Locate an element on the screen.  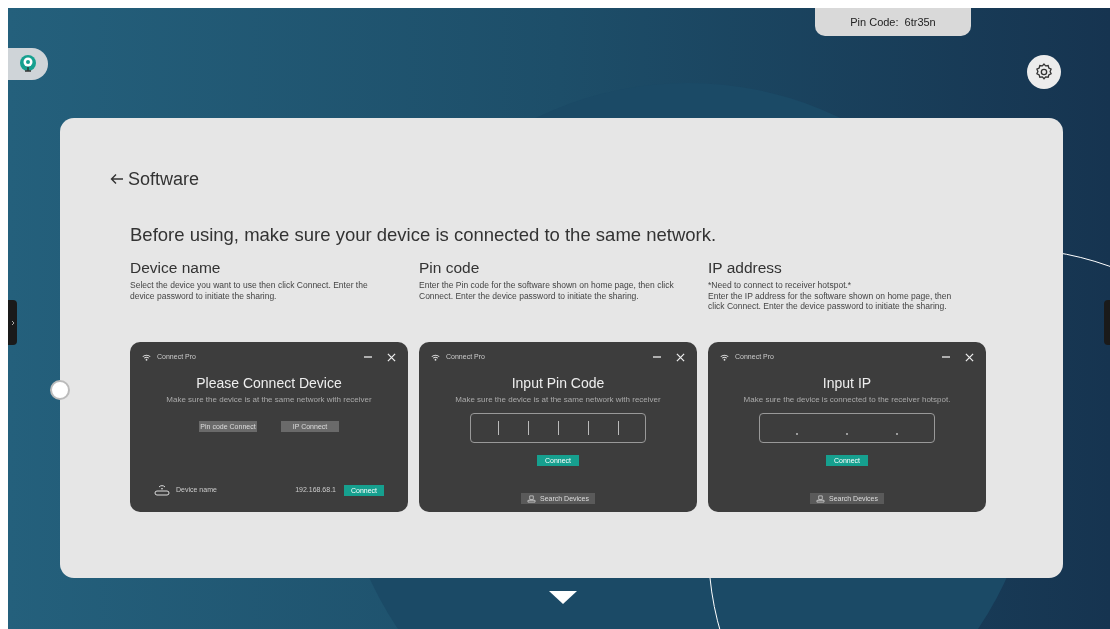
dialog-title: Input IP is located at coordinates (847, 382).